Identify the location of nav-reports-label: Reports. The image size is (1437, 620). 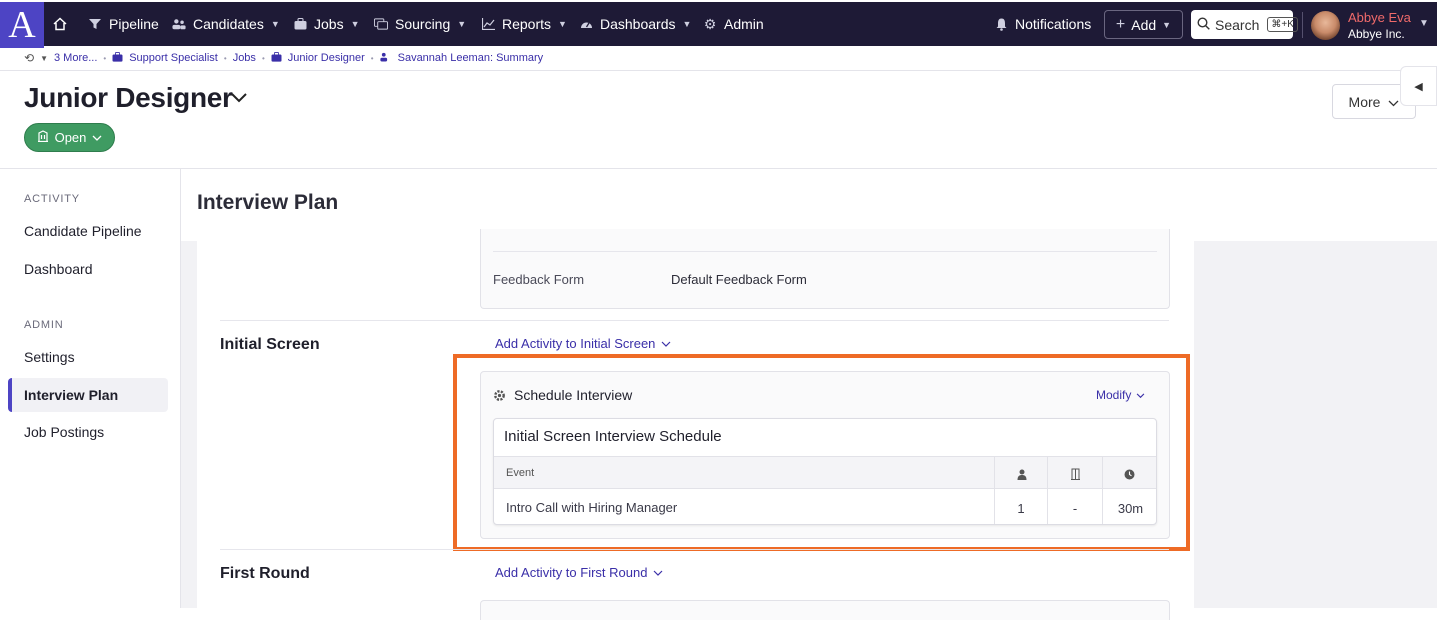
(527, 24).